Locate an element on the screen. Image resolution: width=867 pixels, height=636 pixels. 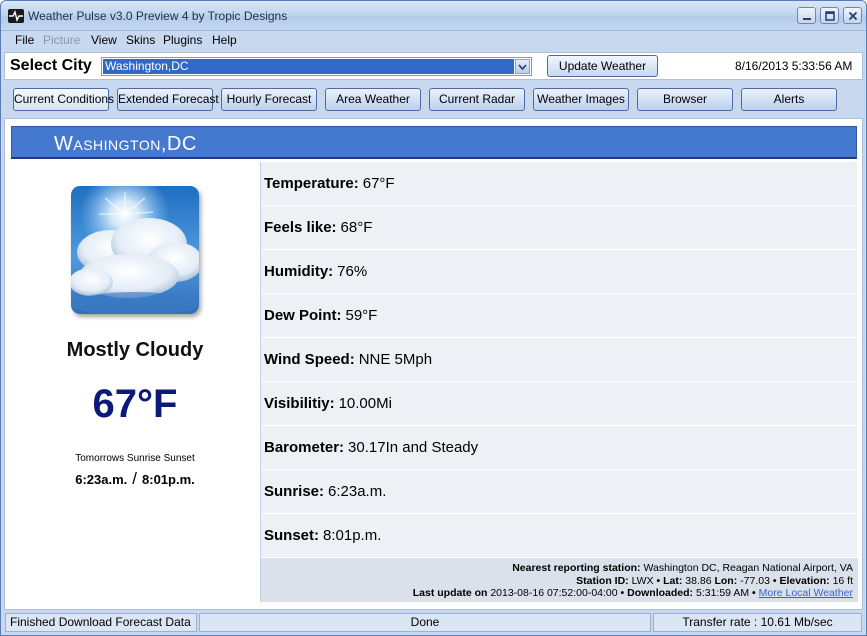
status-transfer-rate: Transfer rate : 10.61 Mb/sec is located at coordinates (757, 622).